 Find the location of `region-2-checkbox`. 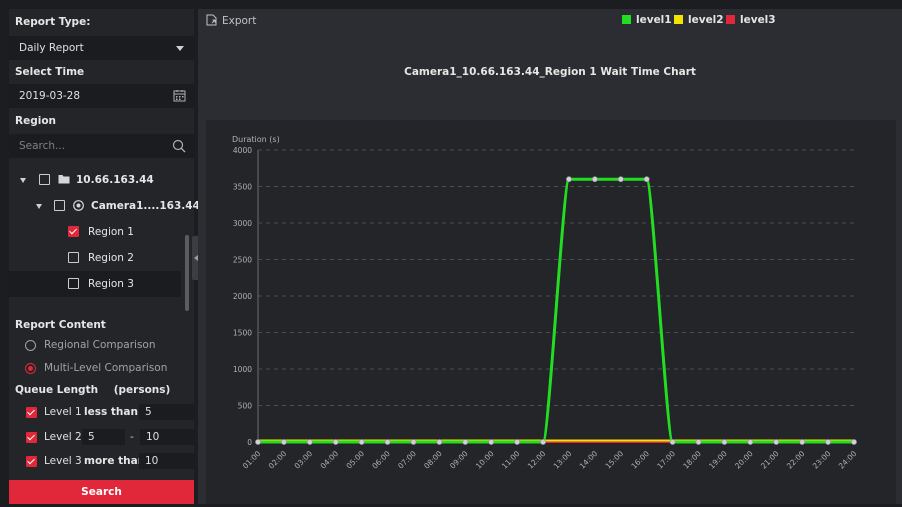

region-2-checkbox is located at coordinates (73, 257).